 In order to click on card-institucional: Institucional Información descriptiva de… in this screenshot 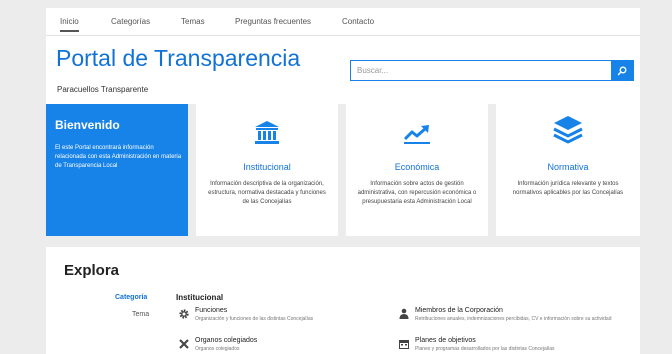, I will do `click(267, 170)`.